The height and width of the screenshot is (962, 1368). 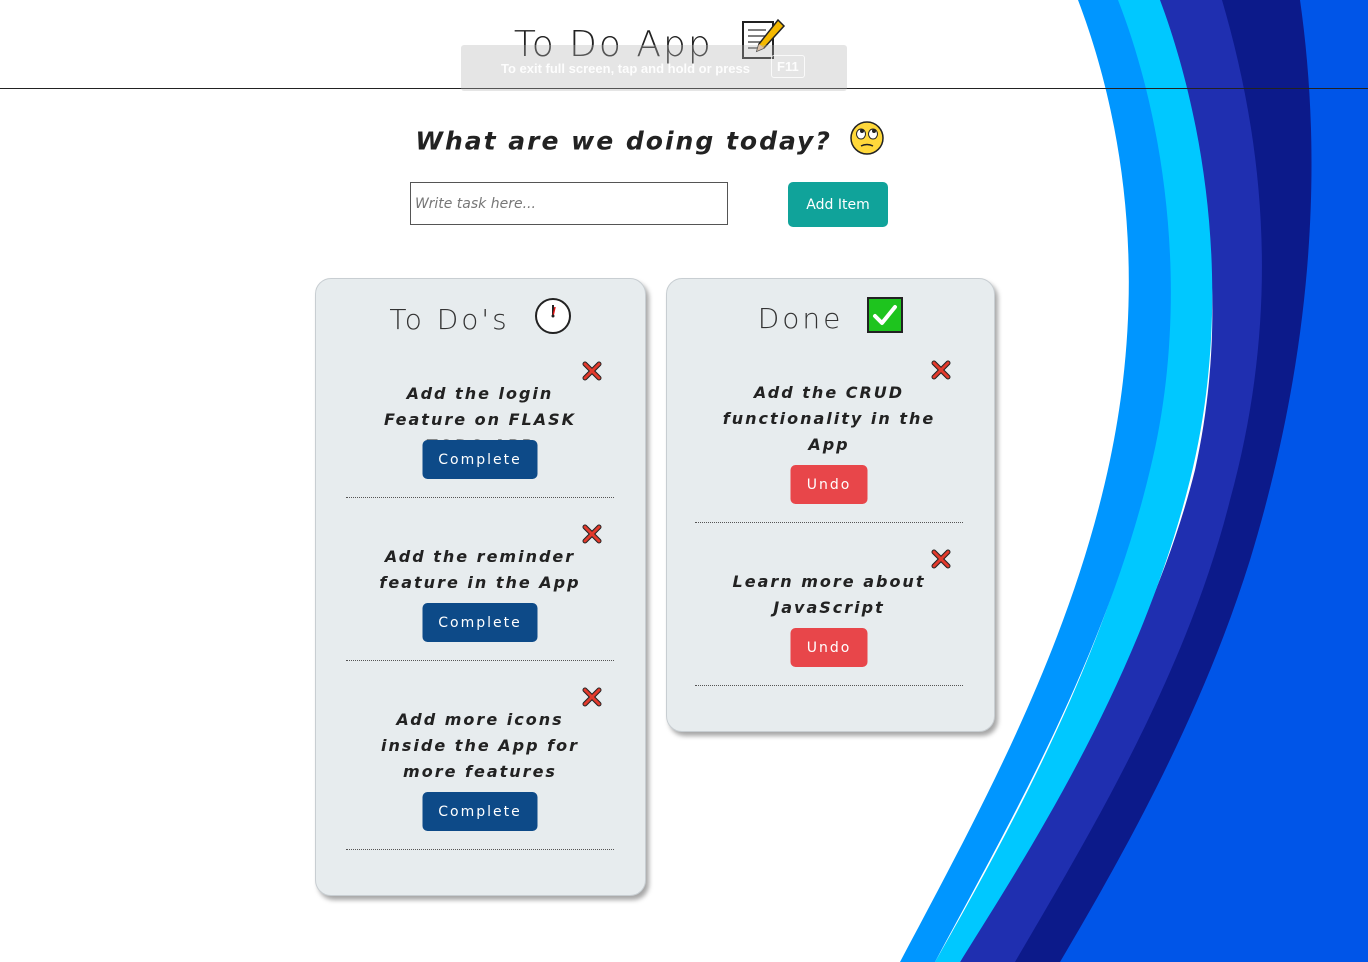 I want to click on done-list-item: Learn more about JavaScript Undo, so click(x=829, y=617).